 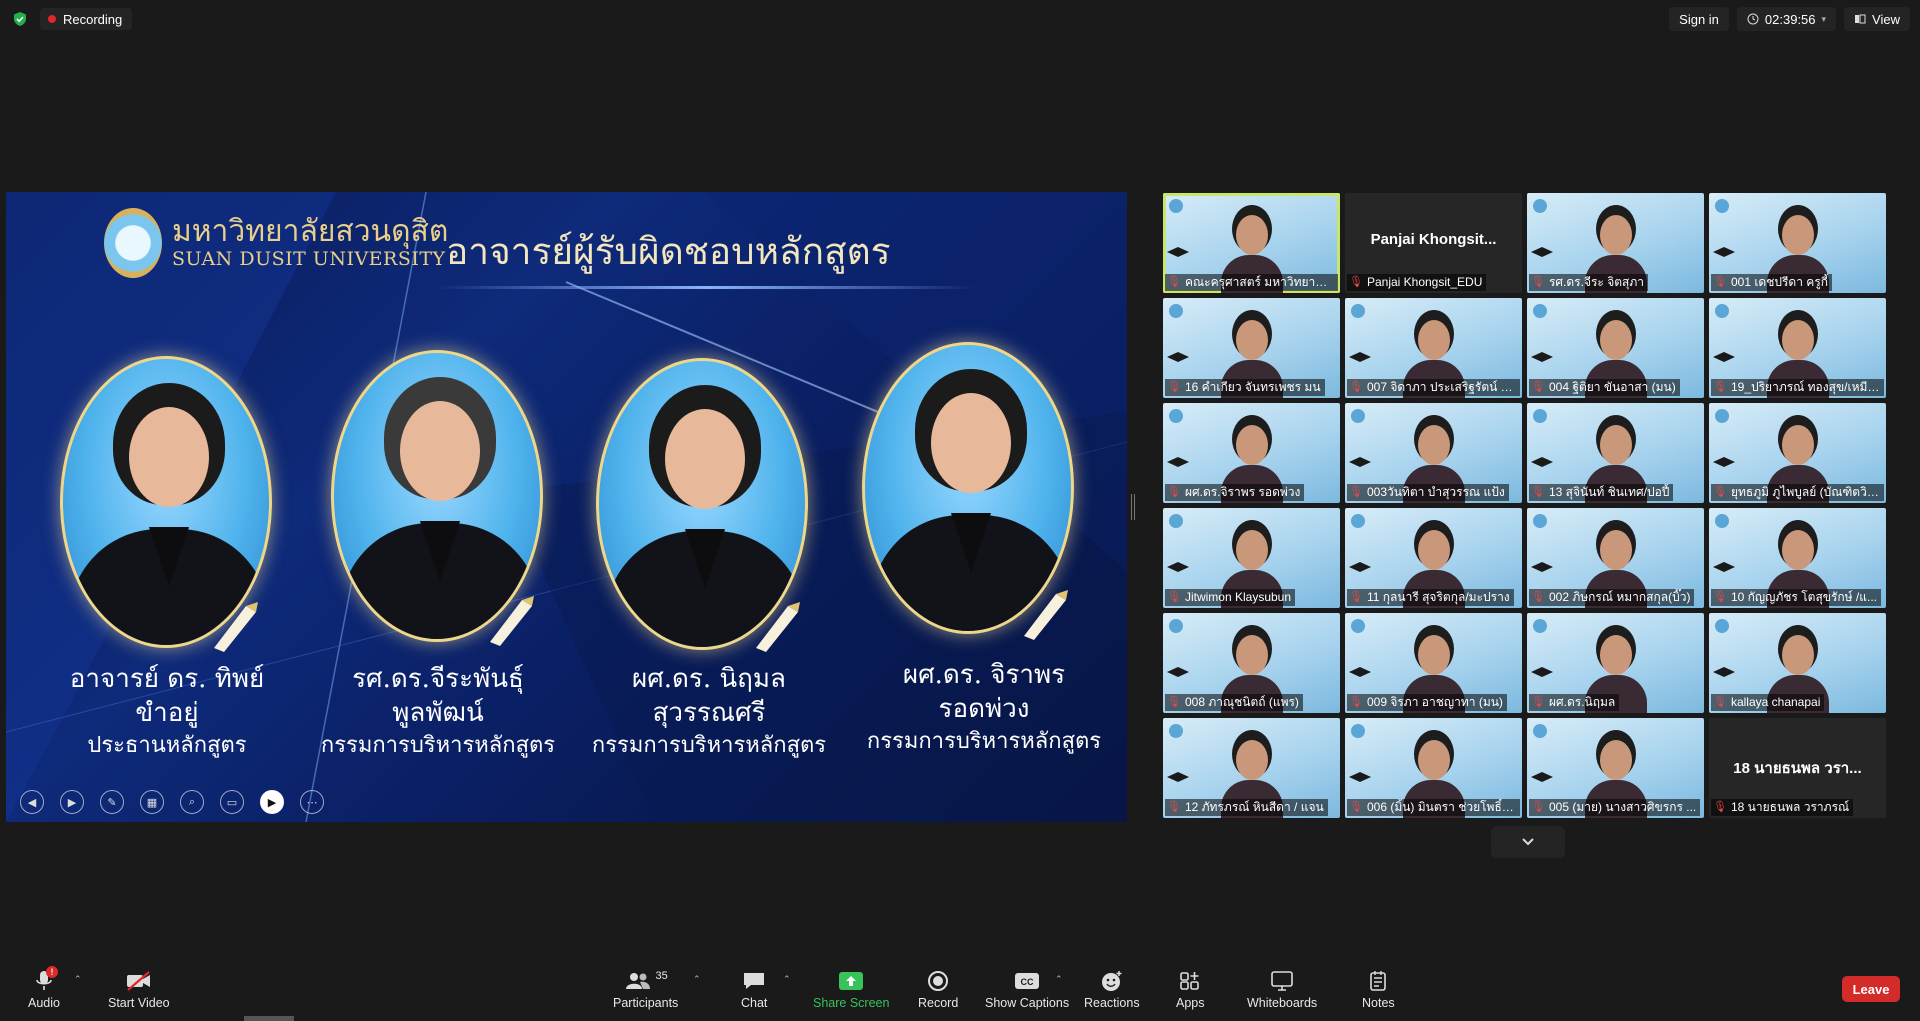 What do you see at coordinates (112, 802) in the screenshot?
I see `pen-tool-icon: ✎` at bounding box center [112, 802].